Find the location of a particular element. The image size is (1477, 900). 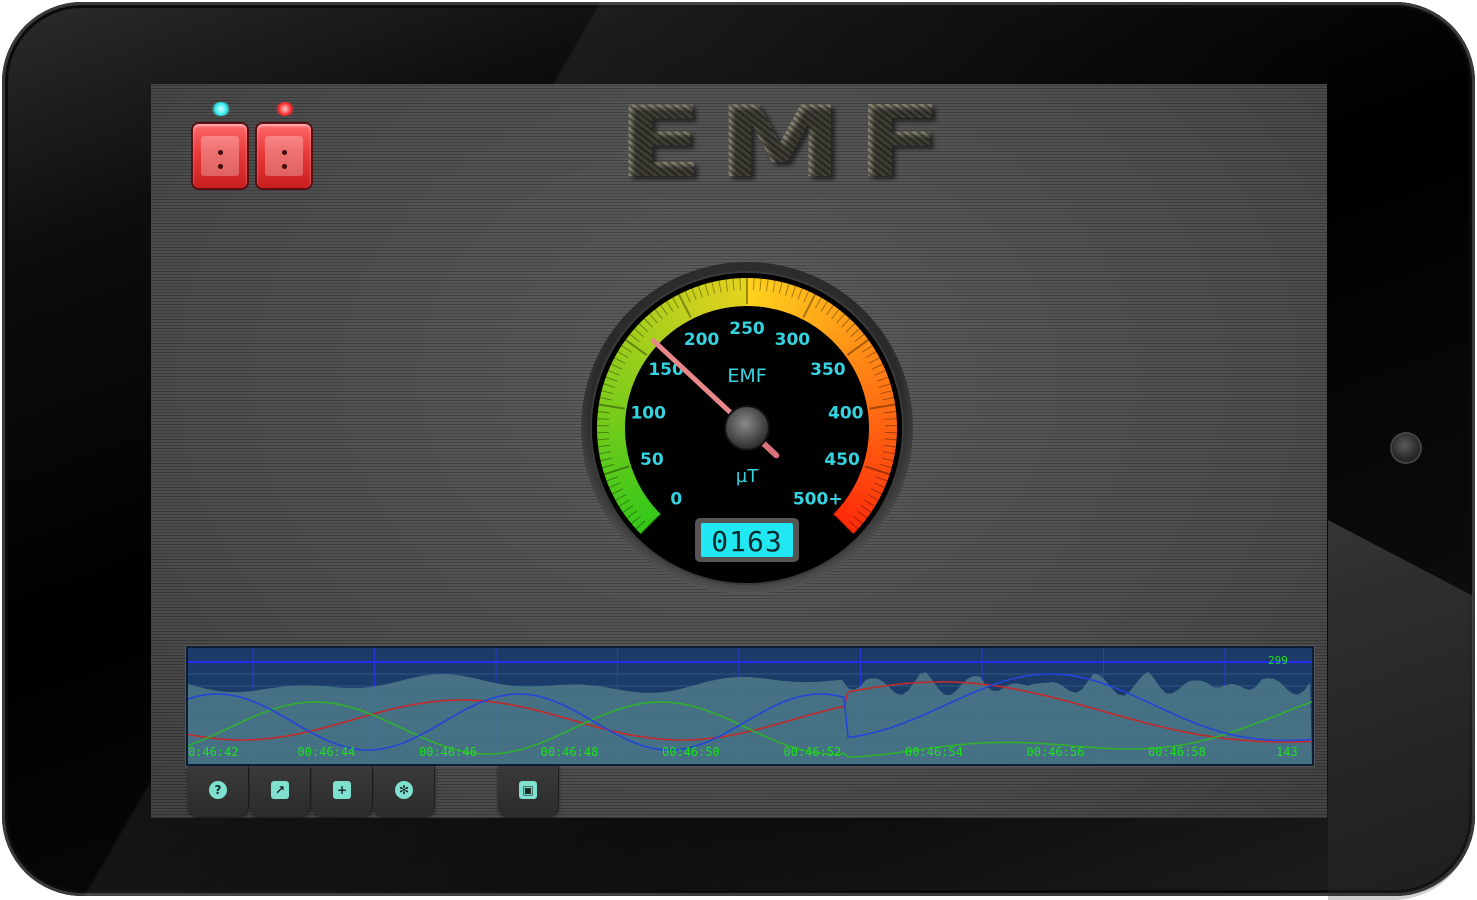

red-led-icon is located at coordinates (285, 109).